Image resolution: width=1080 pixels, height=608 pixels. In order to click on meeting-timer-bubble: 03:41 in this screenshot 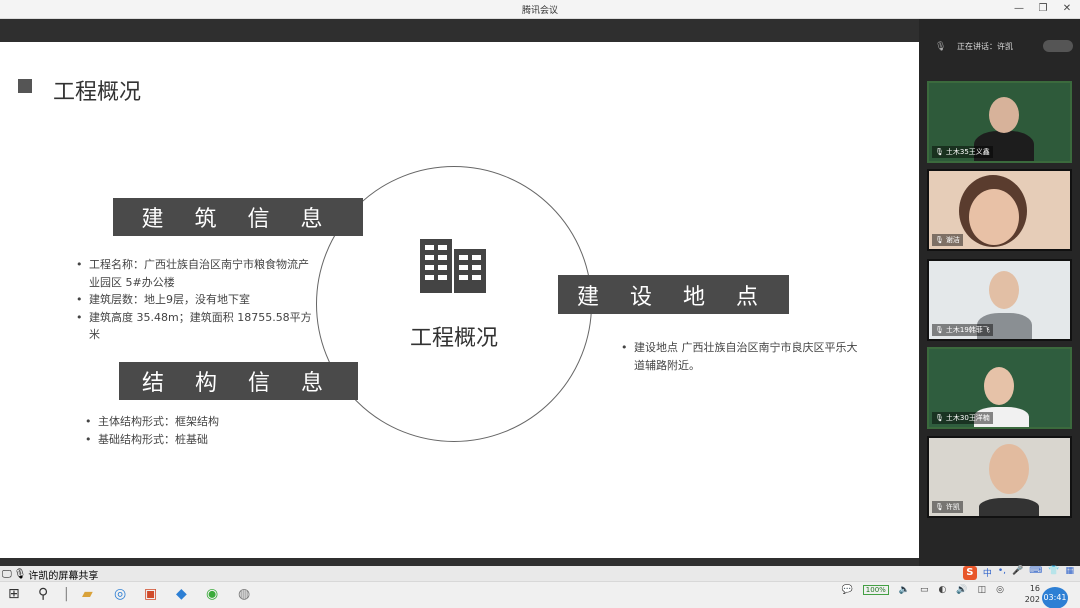, I will do `click(1055, 597)`.